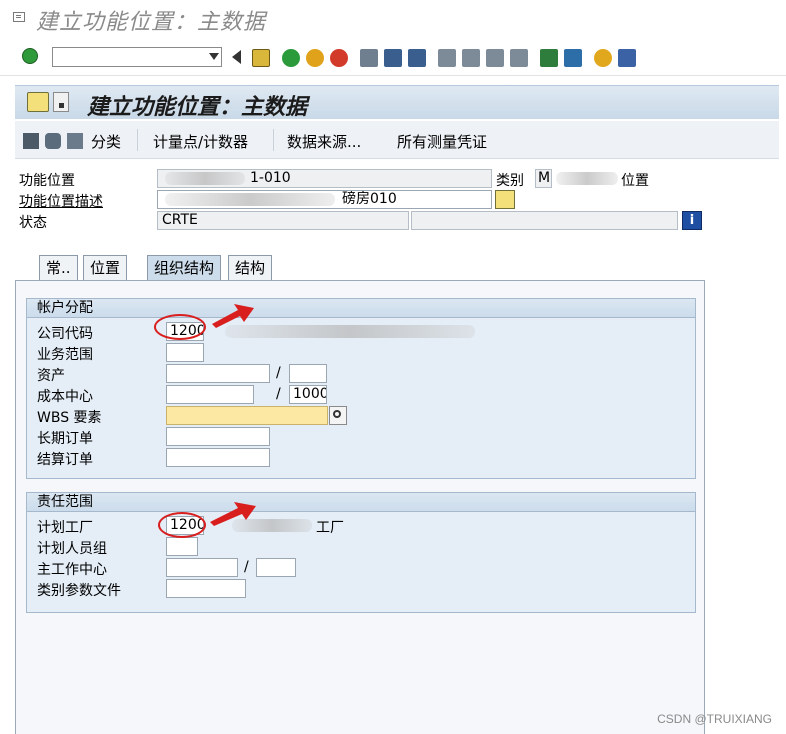  What do you see at coordinates (549, 58) in the screenshot?
I see `create-session-icon` at bounding box center [549, 58].